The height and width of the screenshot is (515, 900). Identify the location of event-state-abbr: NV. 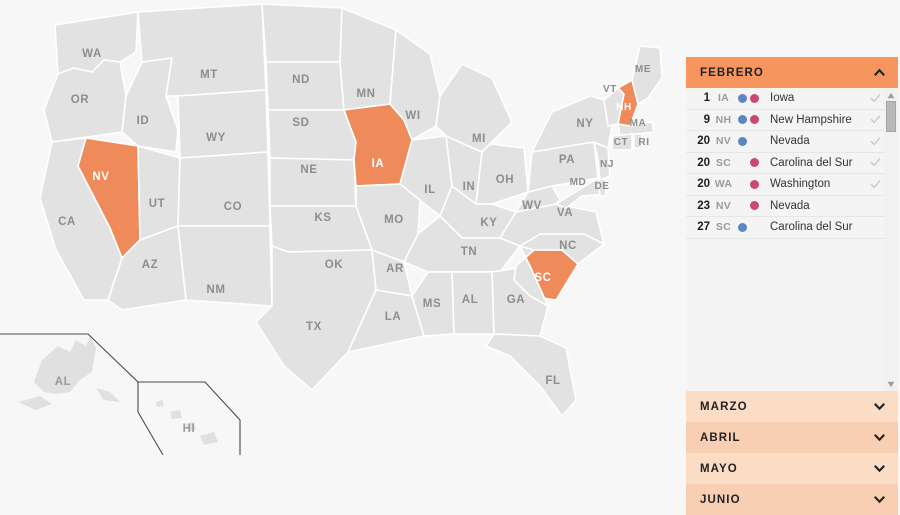
(723, 141).